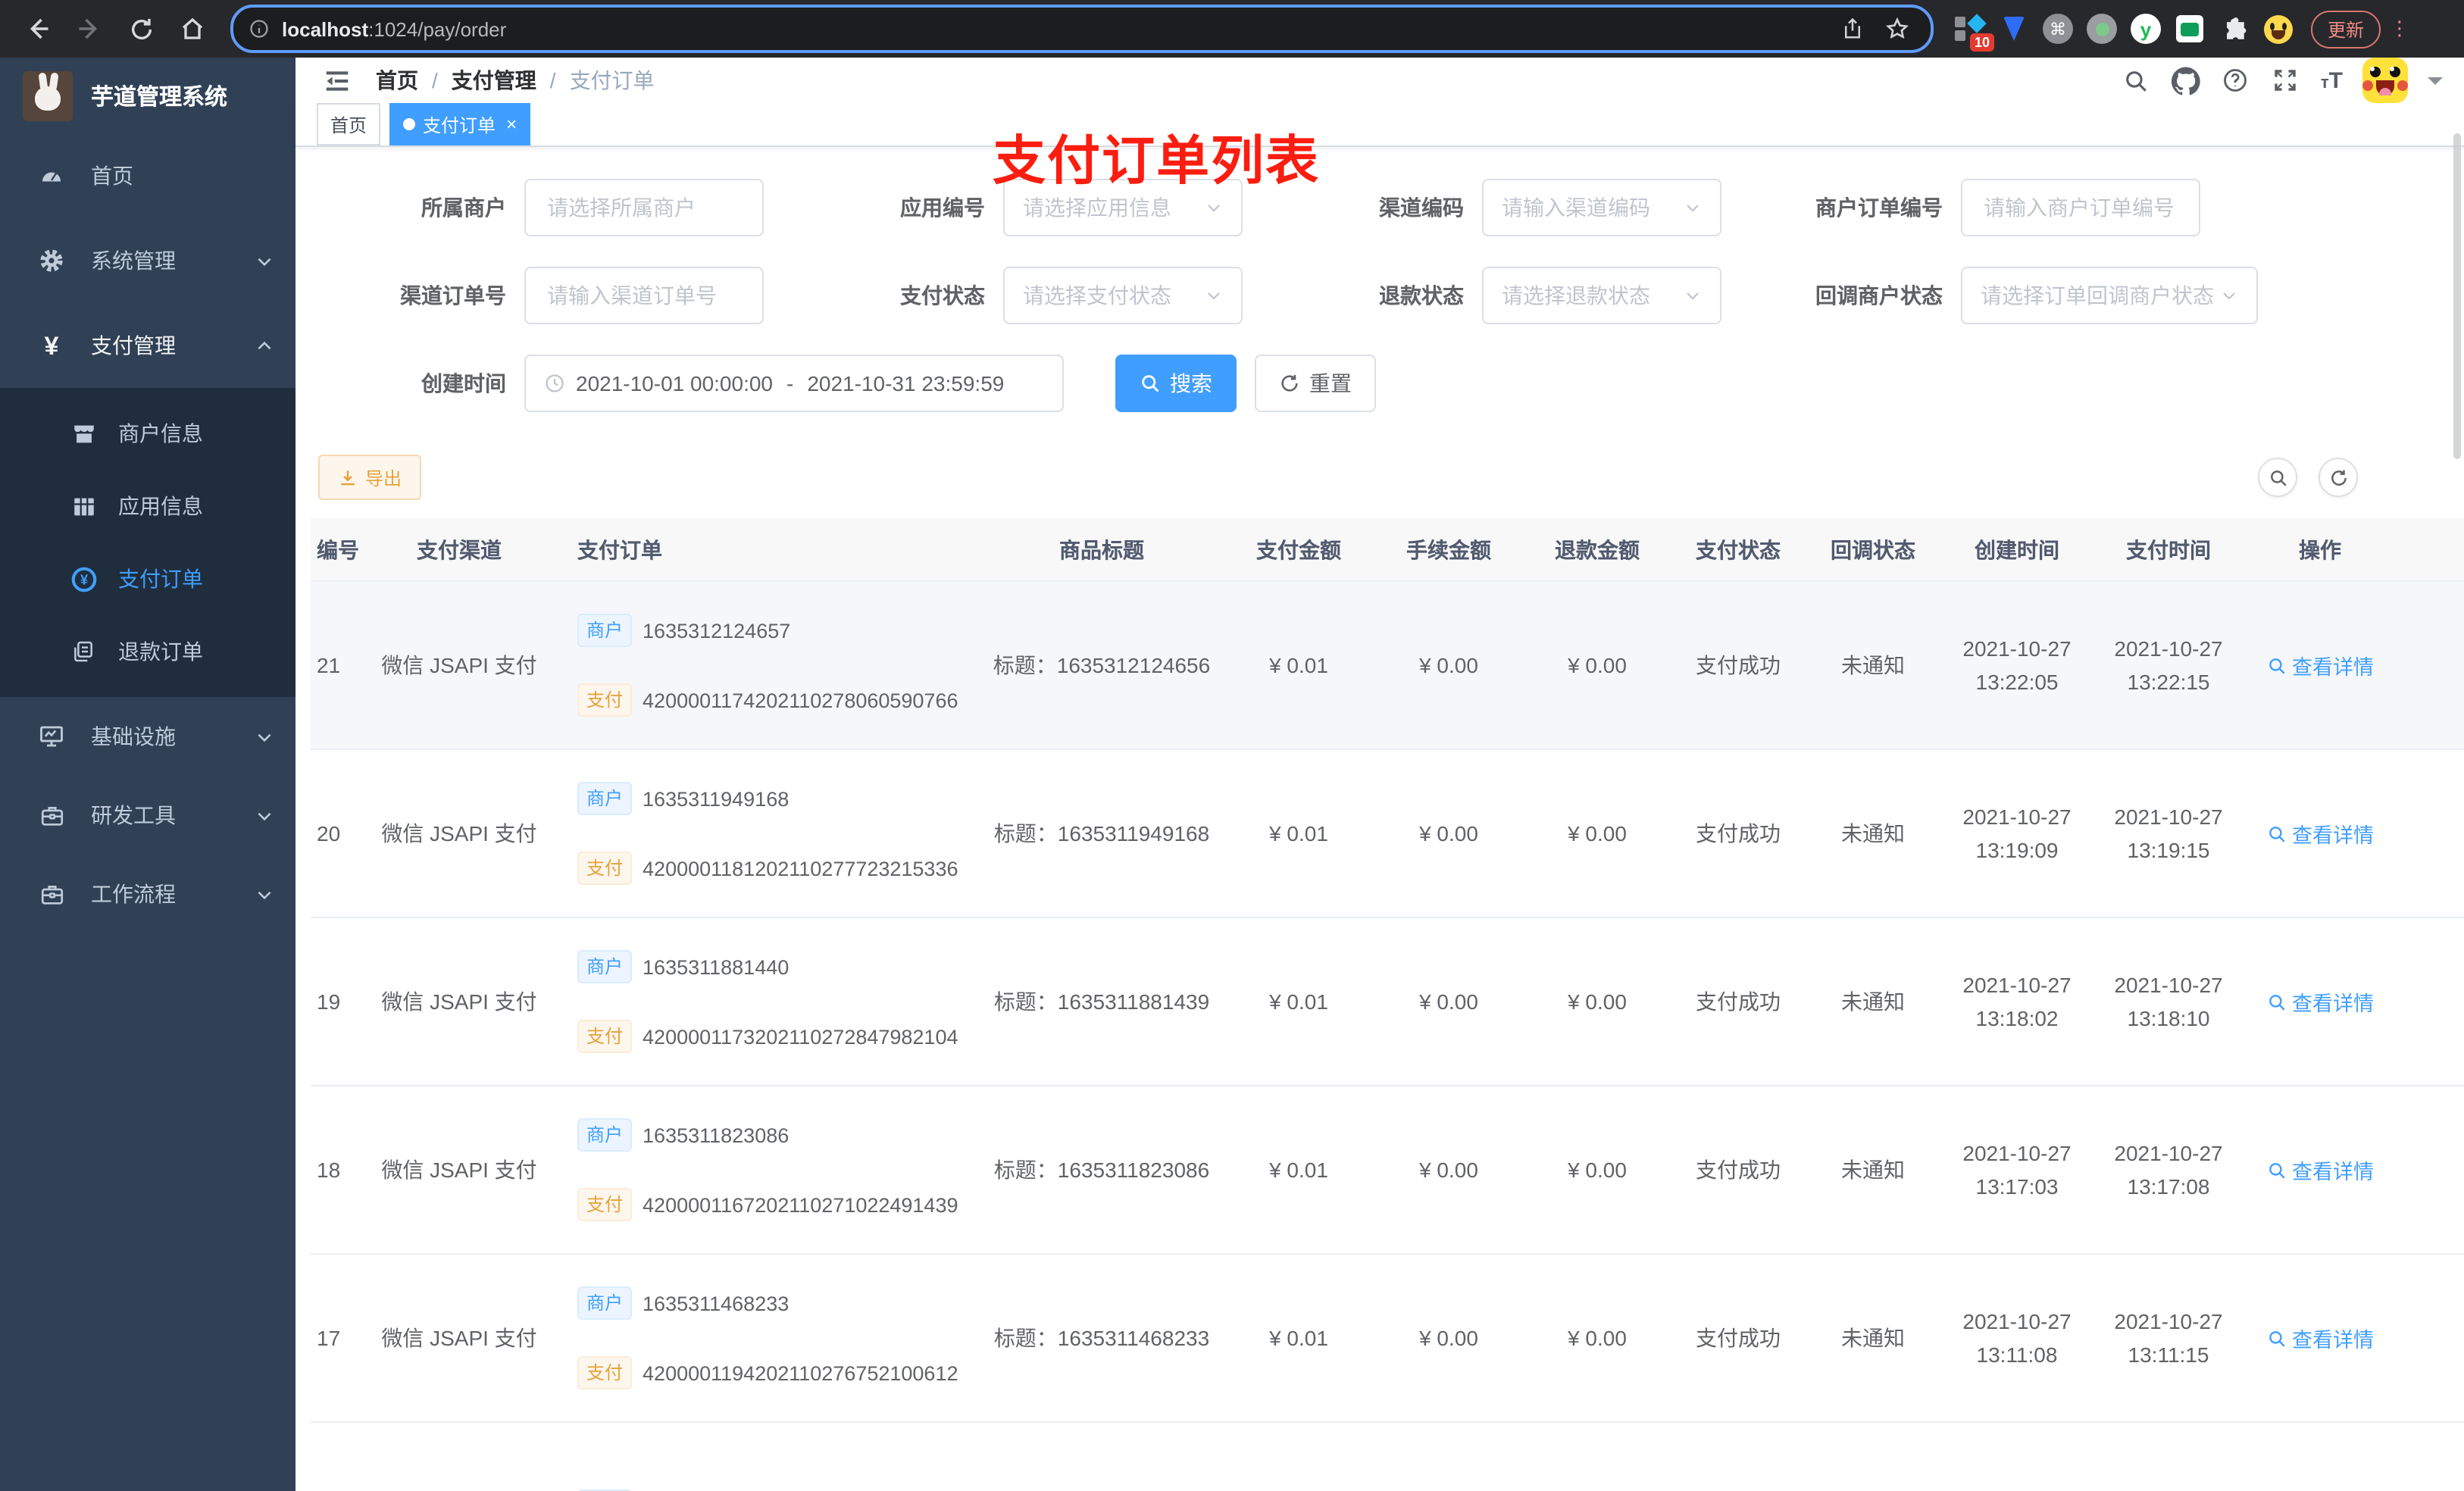 Image resolution: width=2464 pixels, height=1491 pixels. Describe the element at coordinates (1123, 295) in the screenshot. I see `pay-status-select: 请选择支付状态` at that location.